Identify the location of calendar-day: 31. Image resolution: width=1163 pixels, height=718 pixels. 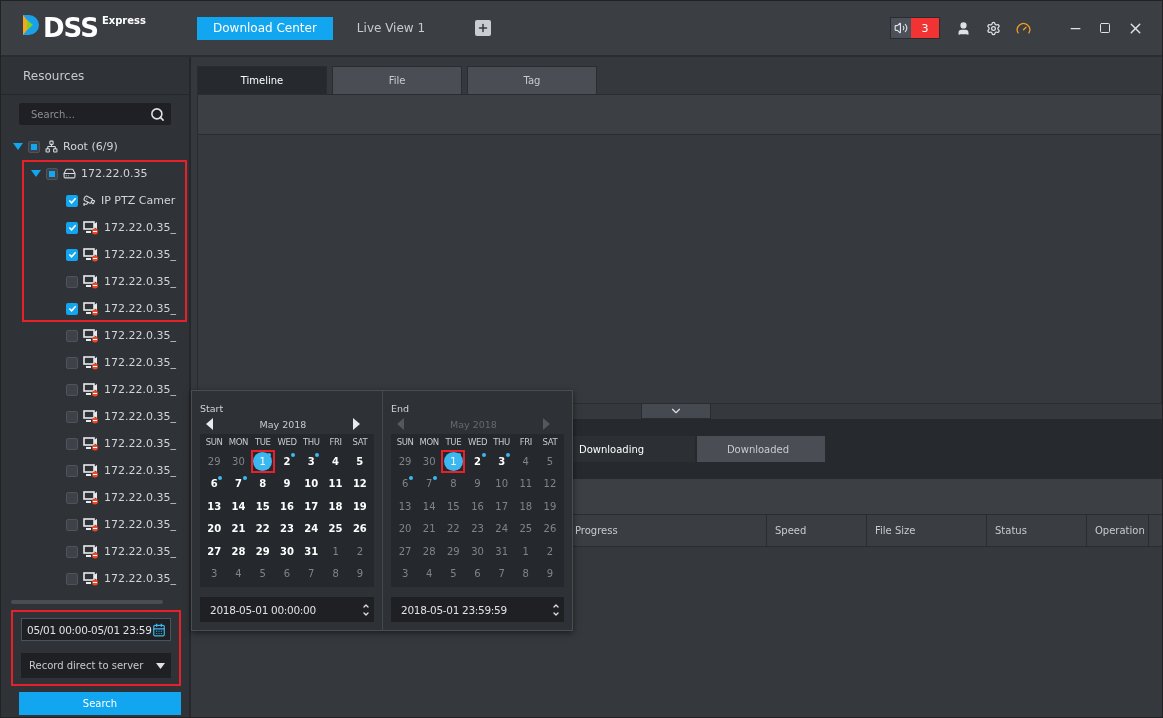
(311, 551).